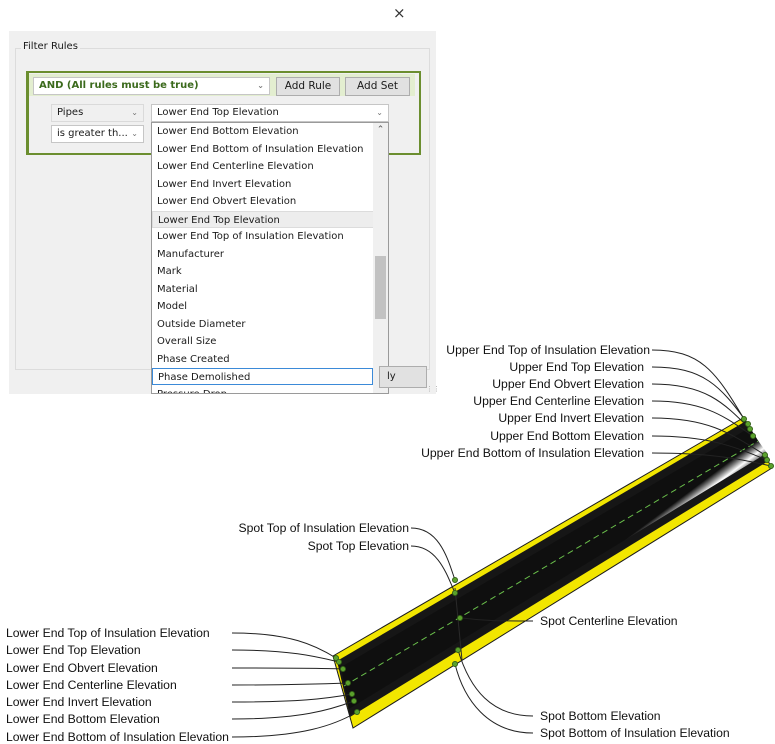 Image resolution: width=775 pixels, height=744 pixels. What do you see at coordinates (568, 384) in the screenshot?
I see `upper-end-obvert-label: Upper End Obvert Elevation` at bounding box center [568, 384].